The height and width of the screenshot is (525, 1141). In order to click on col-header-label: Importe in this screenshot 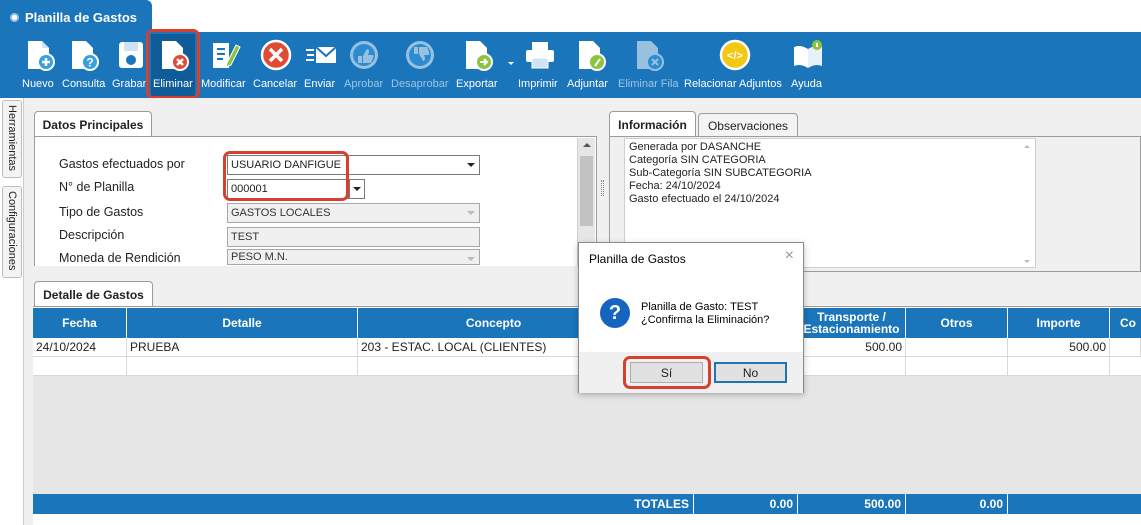, I will do `click(1058, 323)`.